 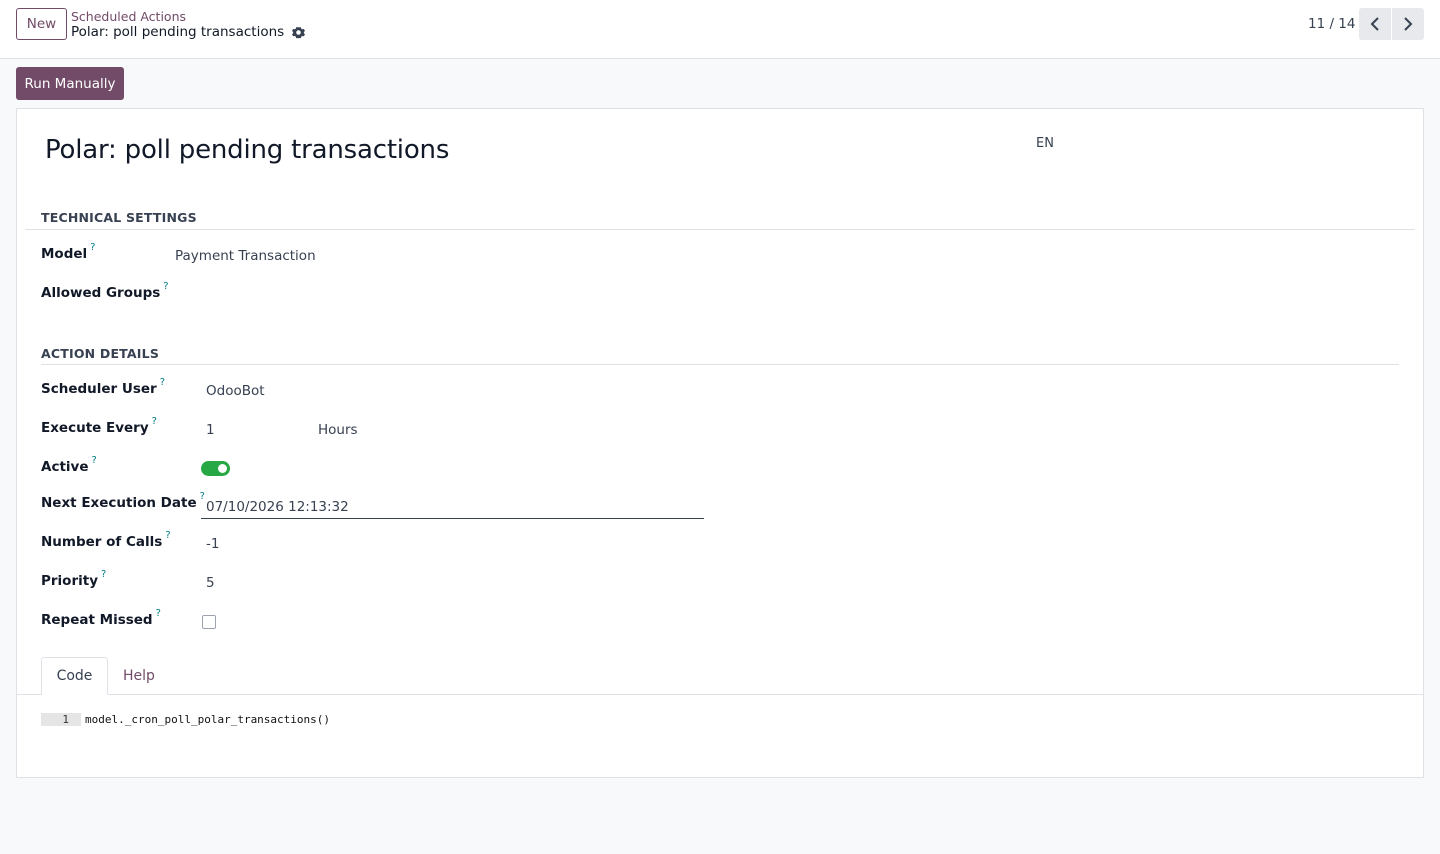 What do you see at coordinates (102, 542) in the screenshot?
I see `number-of-calls-label-text: Number of Calls` at bounding box center [102, 542].